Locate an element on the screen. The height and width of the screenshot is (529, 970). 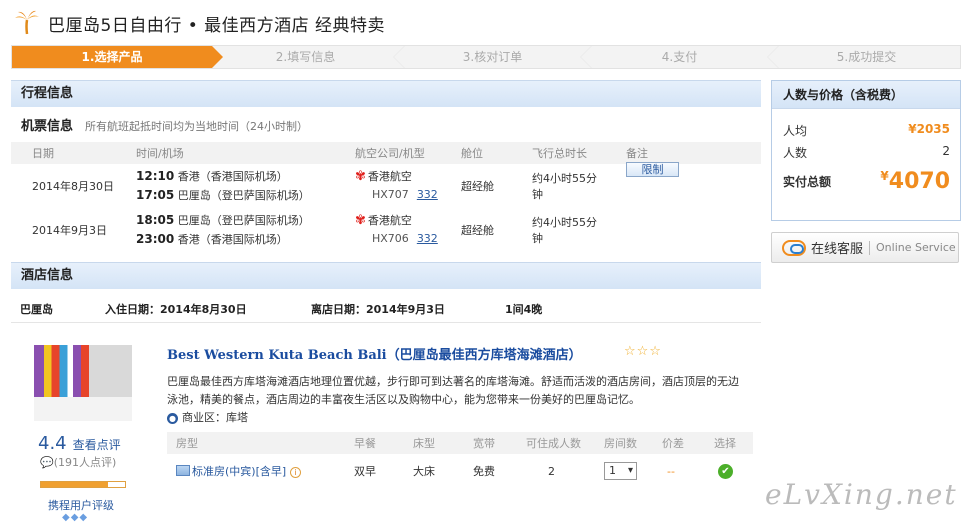
col-time-airport: 时间/机场 is located at coordinates (224, 153).